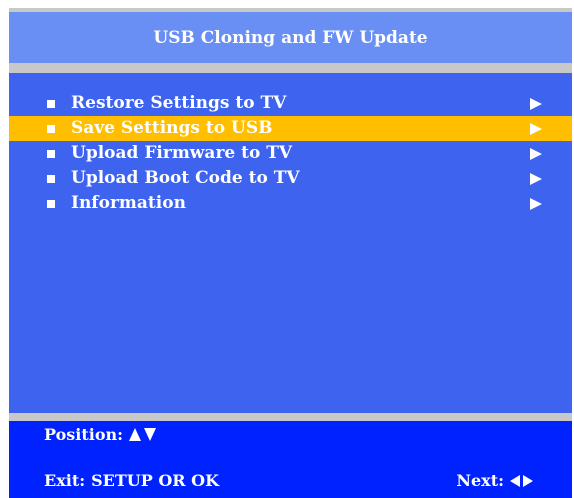 Image resolution: width=574 pixels, height=498 pixels. What do you see at coordinates (172, 128) in the screenshot?
I see `menu-item-label: Save Settings to USB` at bounding box center [172, 128].